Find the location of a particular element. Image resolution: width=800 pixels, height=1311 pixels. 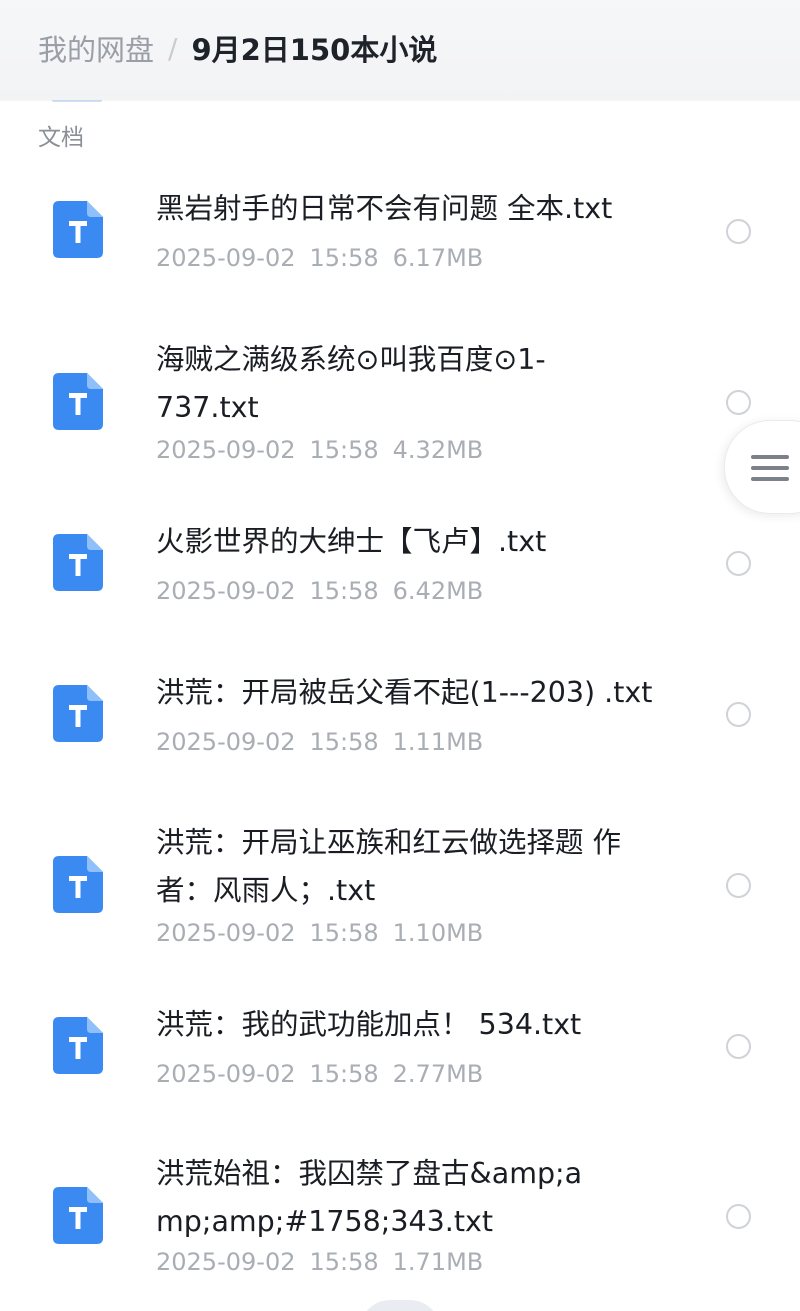

file-size: 2.77MB is located at coordinates (438, 1074).